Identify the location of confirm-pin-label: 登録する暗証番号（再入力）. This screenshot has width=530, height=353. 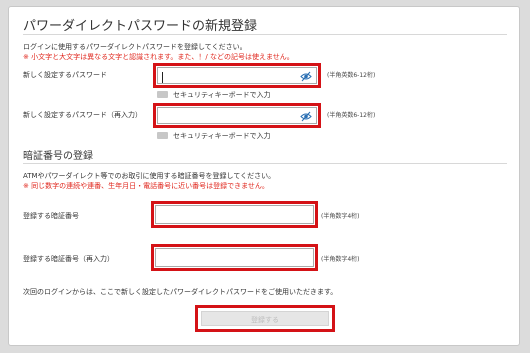
(68, 259).